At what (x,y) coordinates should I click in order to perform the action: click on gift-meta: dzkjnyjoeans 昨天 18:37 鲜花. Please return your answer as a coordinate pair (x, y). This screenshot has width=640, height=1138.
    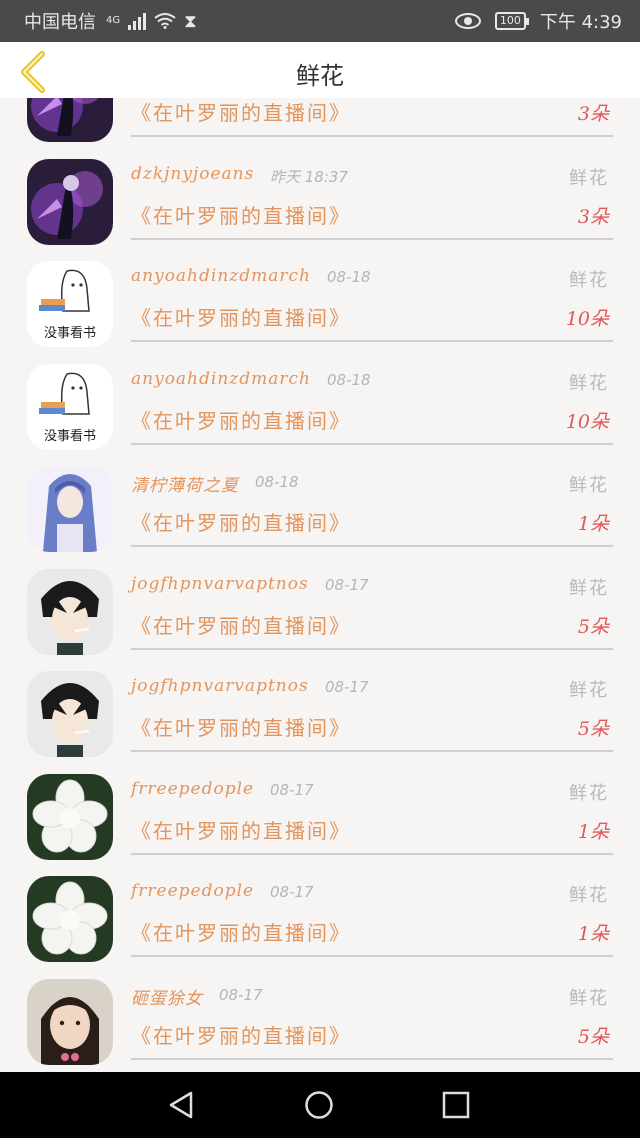
    Looking at the image, I should click on (371, 177).